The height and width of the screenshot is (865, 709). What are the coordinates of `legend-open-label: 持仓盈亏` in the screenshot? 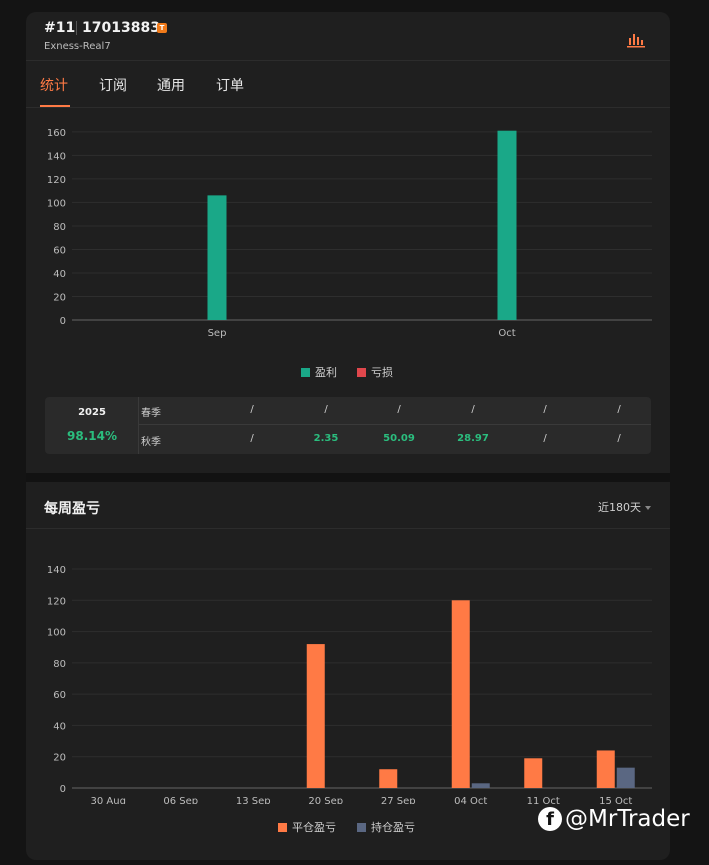 It's located at (393, 827).